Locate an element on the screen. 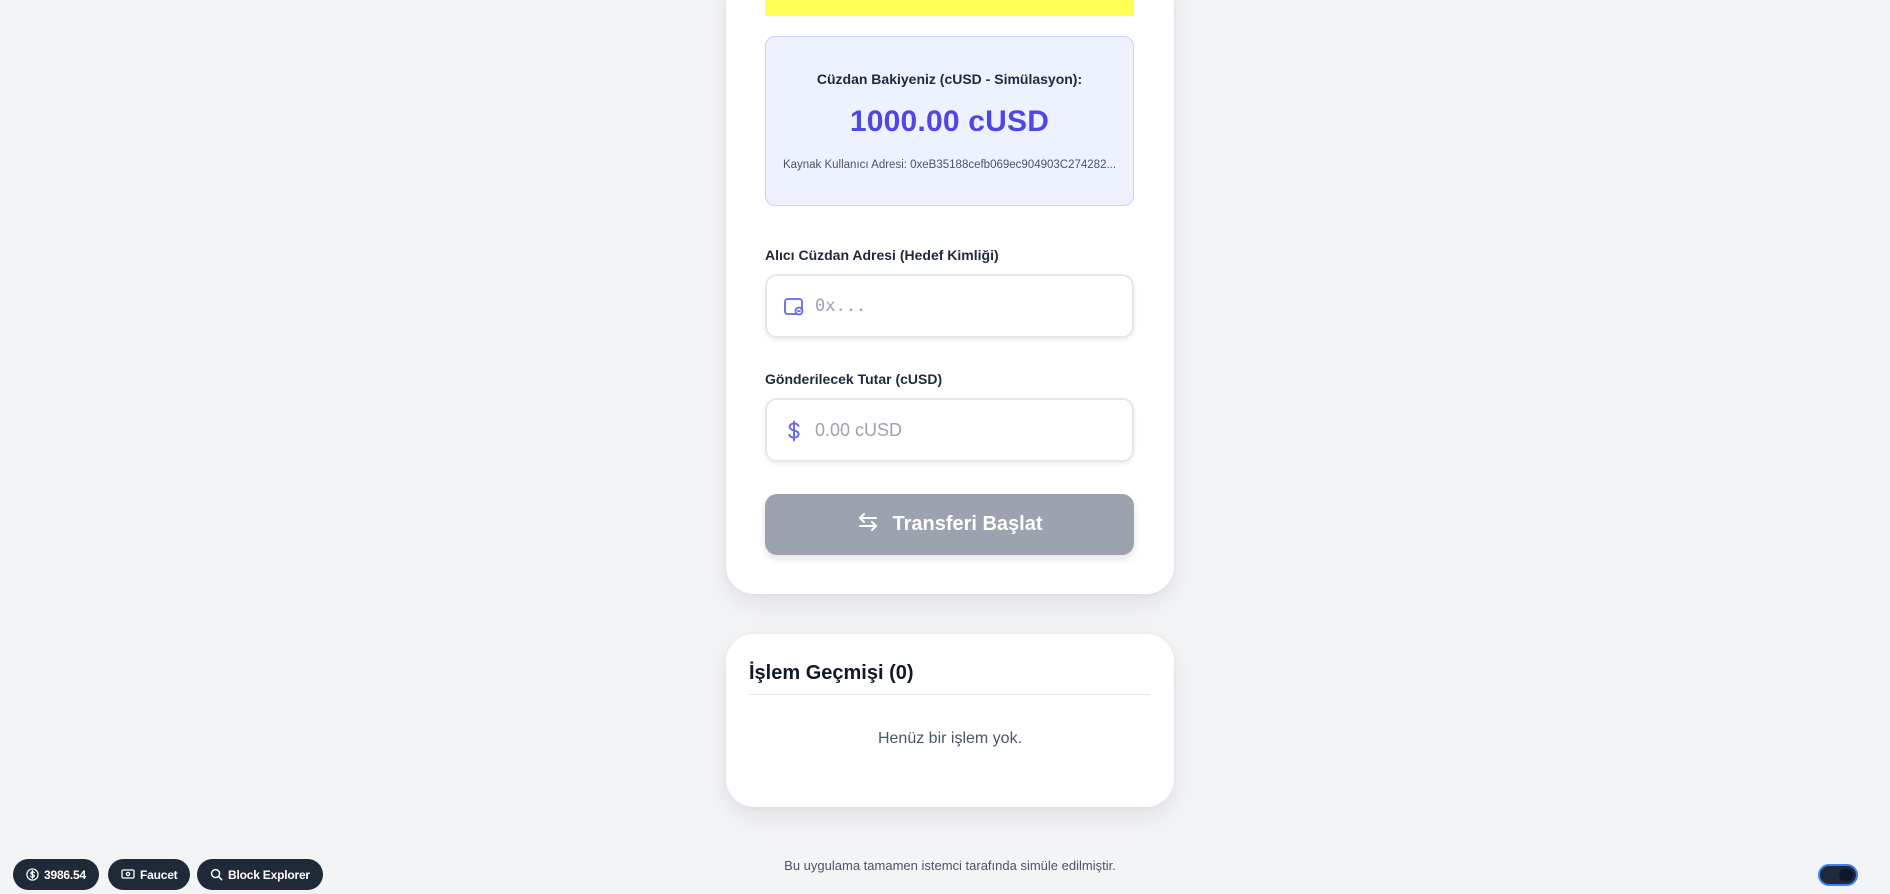 Image resolution: width=1890 pixels, height=894 pixels. recipient-field is located at coordinates (949, 306).